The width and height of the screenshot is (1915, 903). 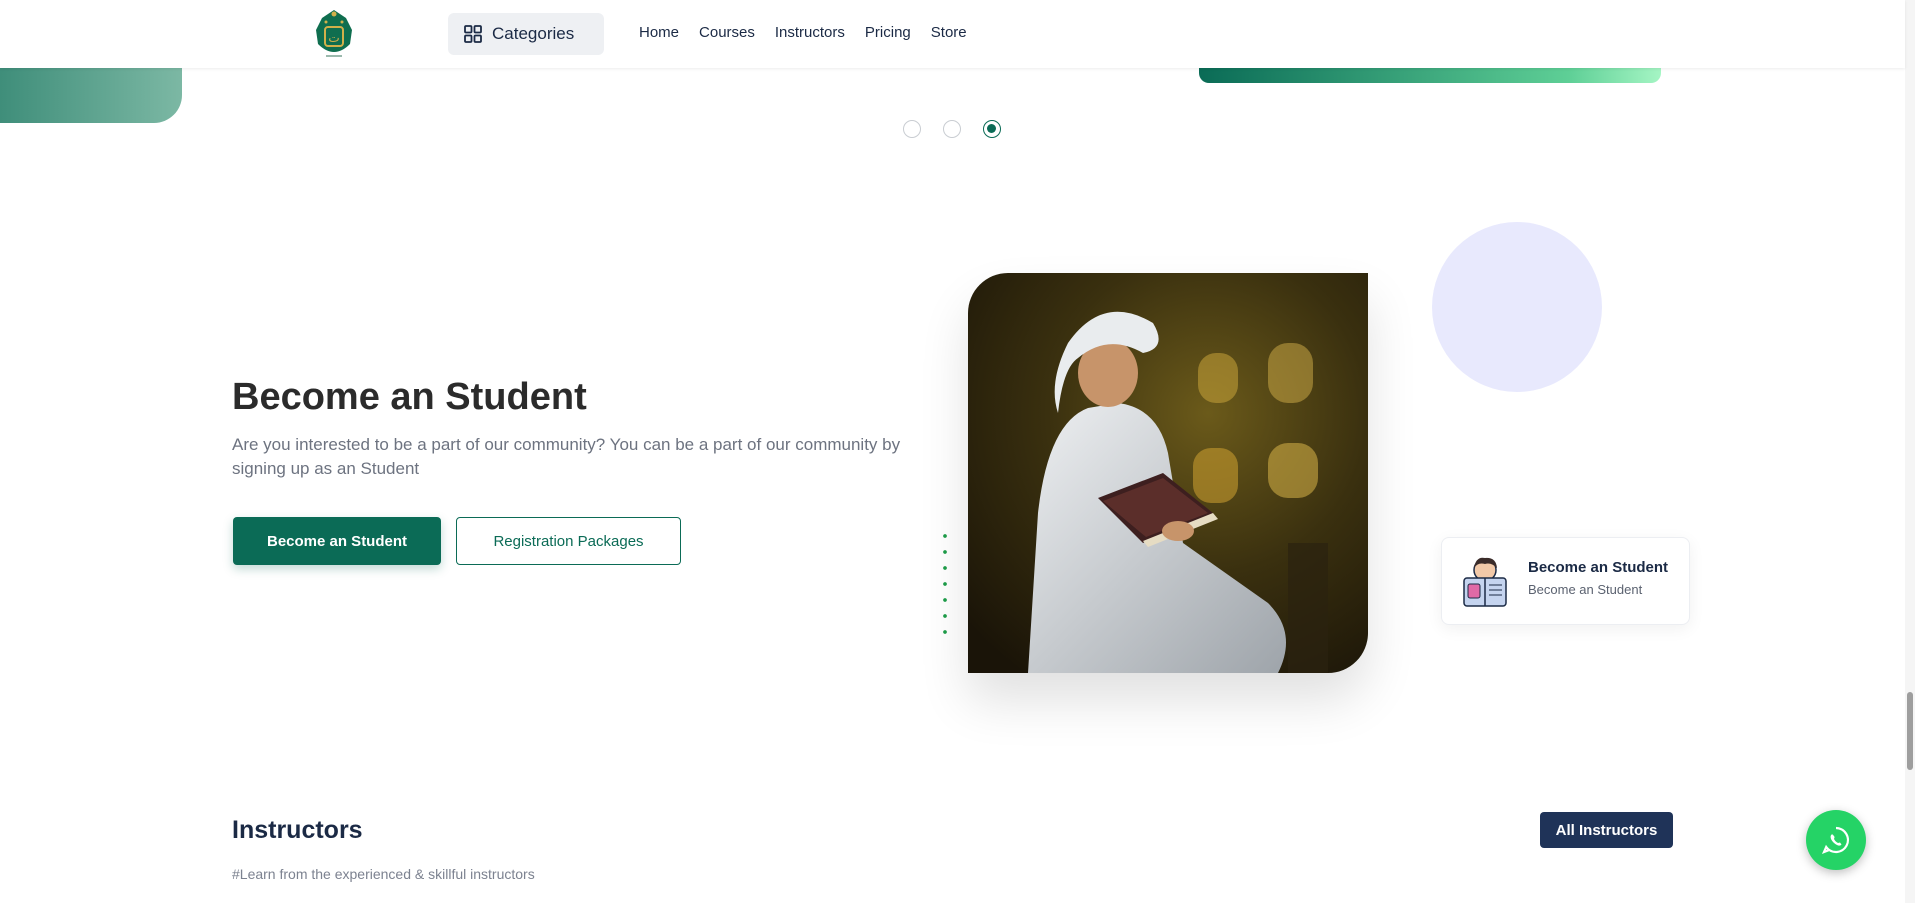 I want to click on decorative-dot-grid, so click(x=948, y=585).